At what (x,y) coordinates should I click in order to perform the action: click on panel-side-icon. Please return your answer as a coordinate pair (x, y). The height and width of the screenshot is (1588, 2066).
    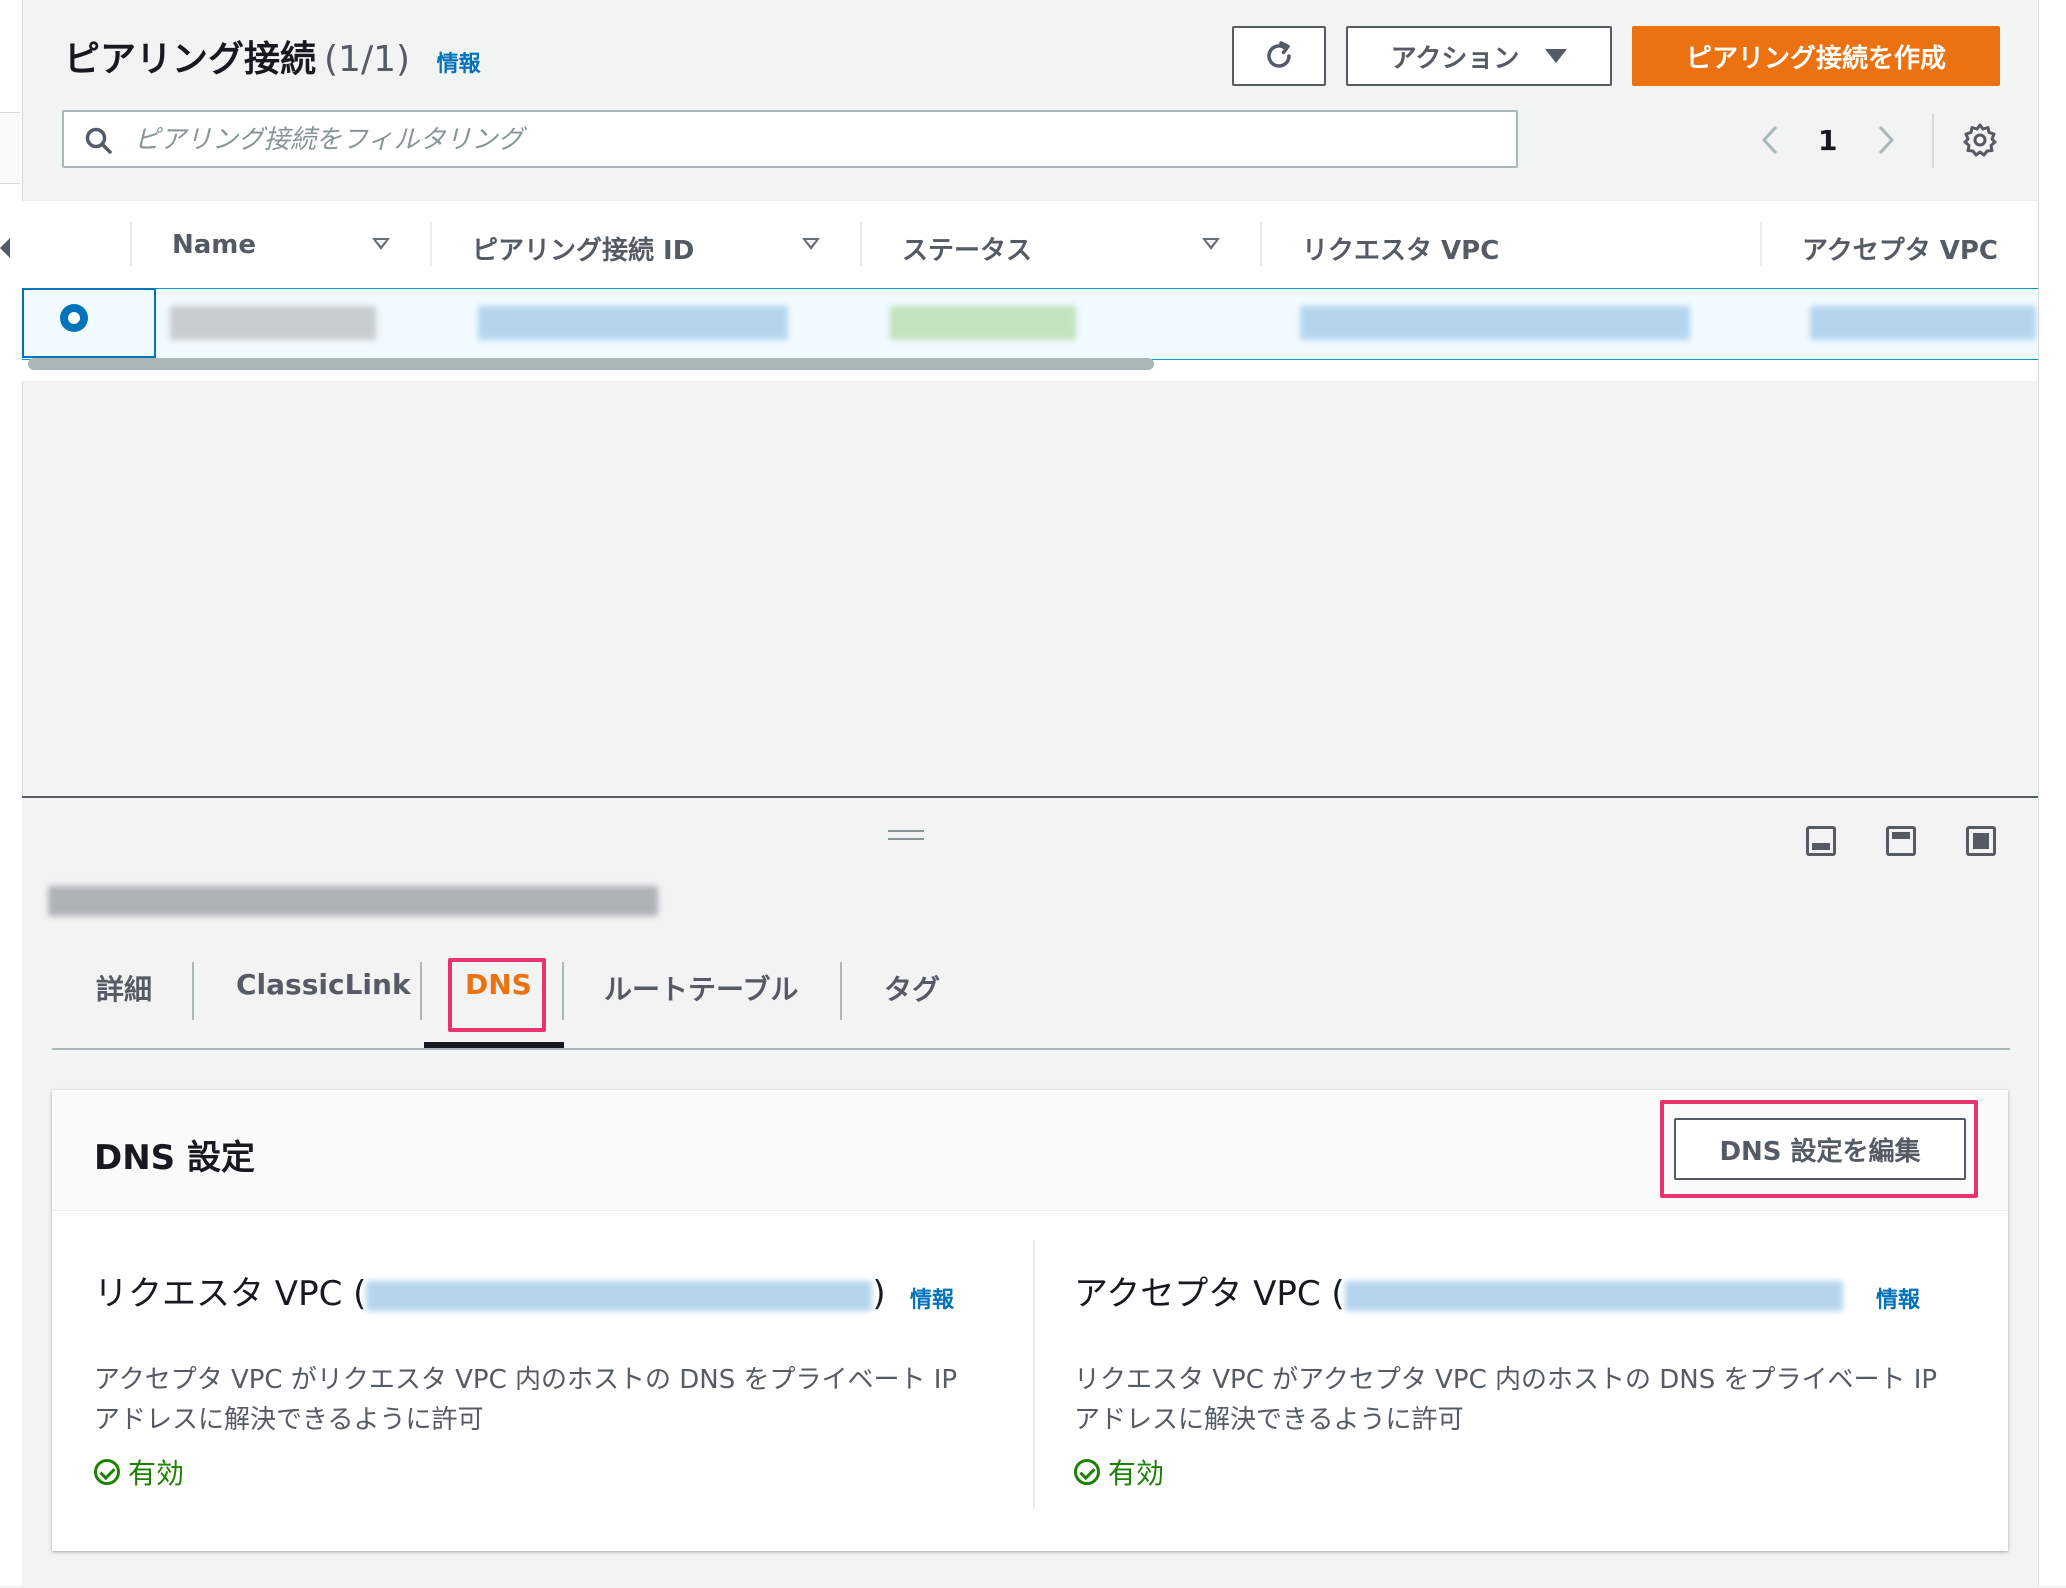
    Looking at the image, I should click on (1901, 841).